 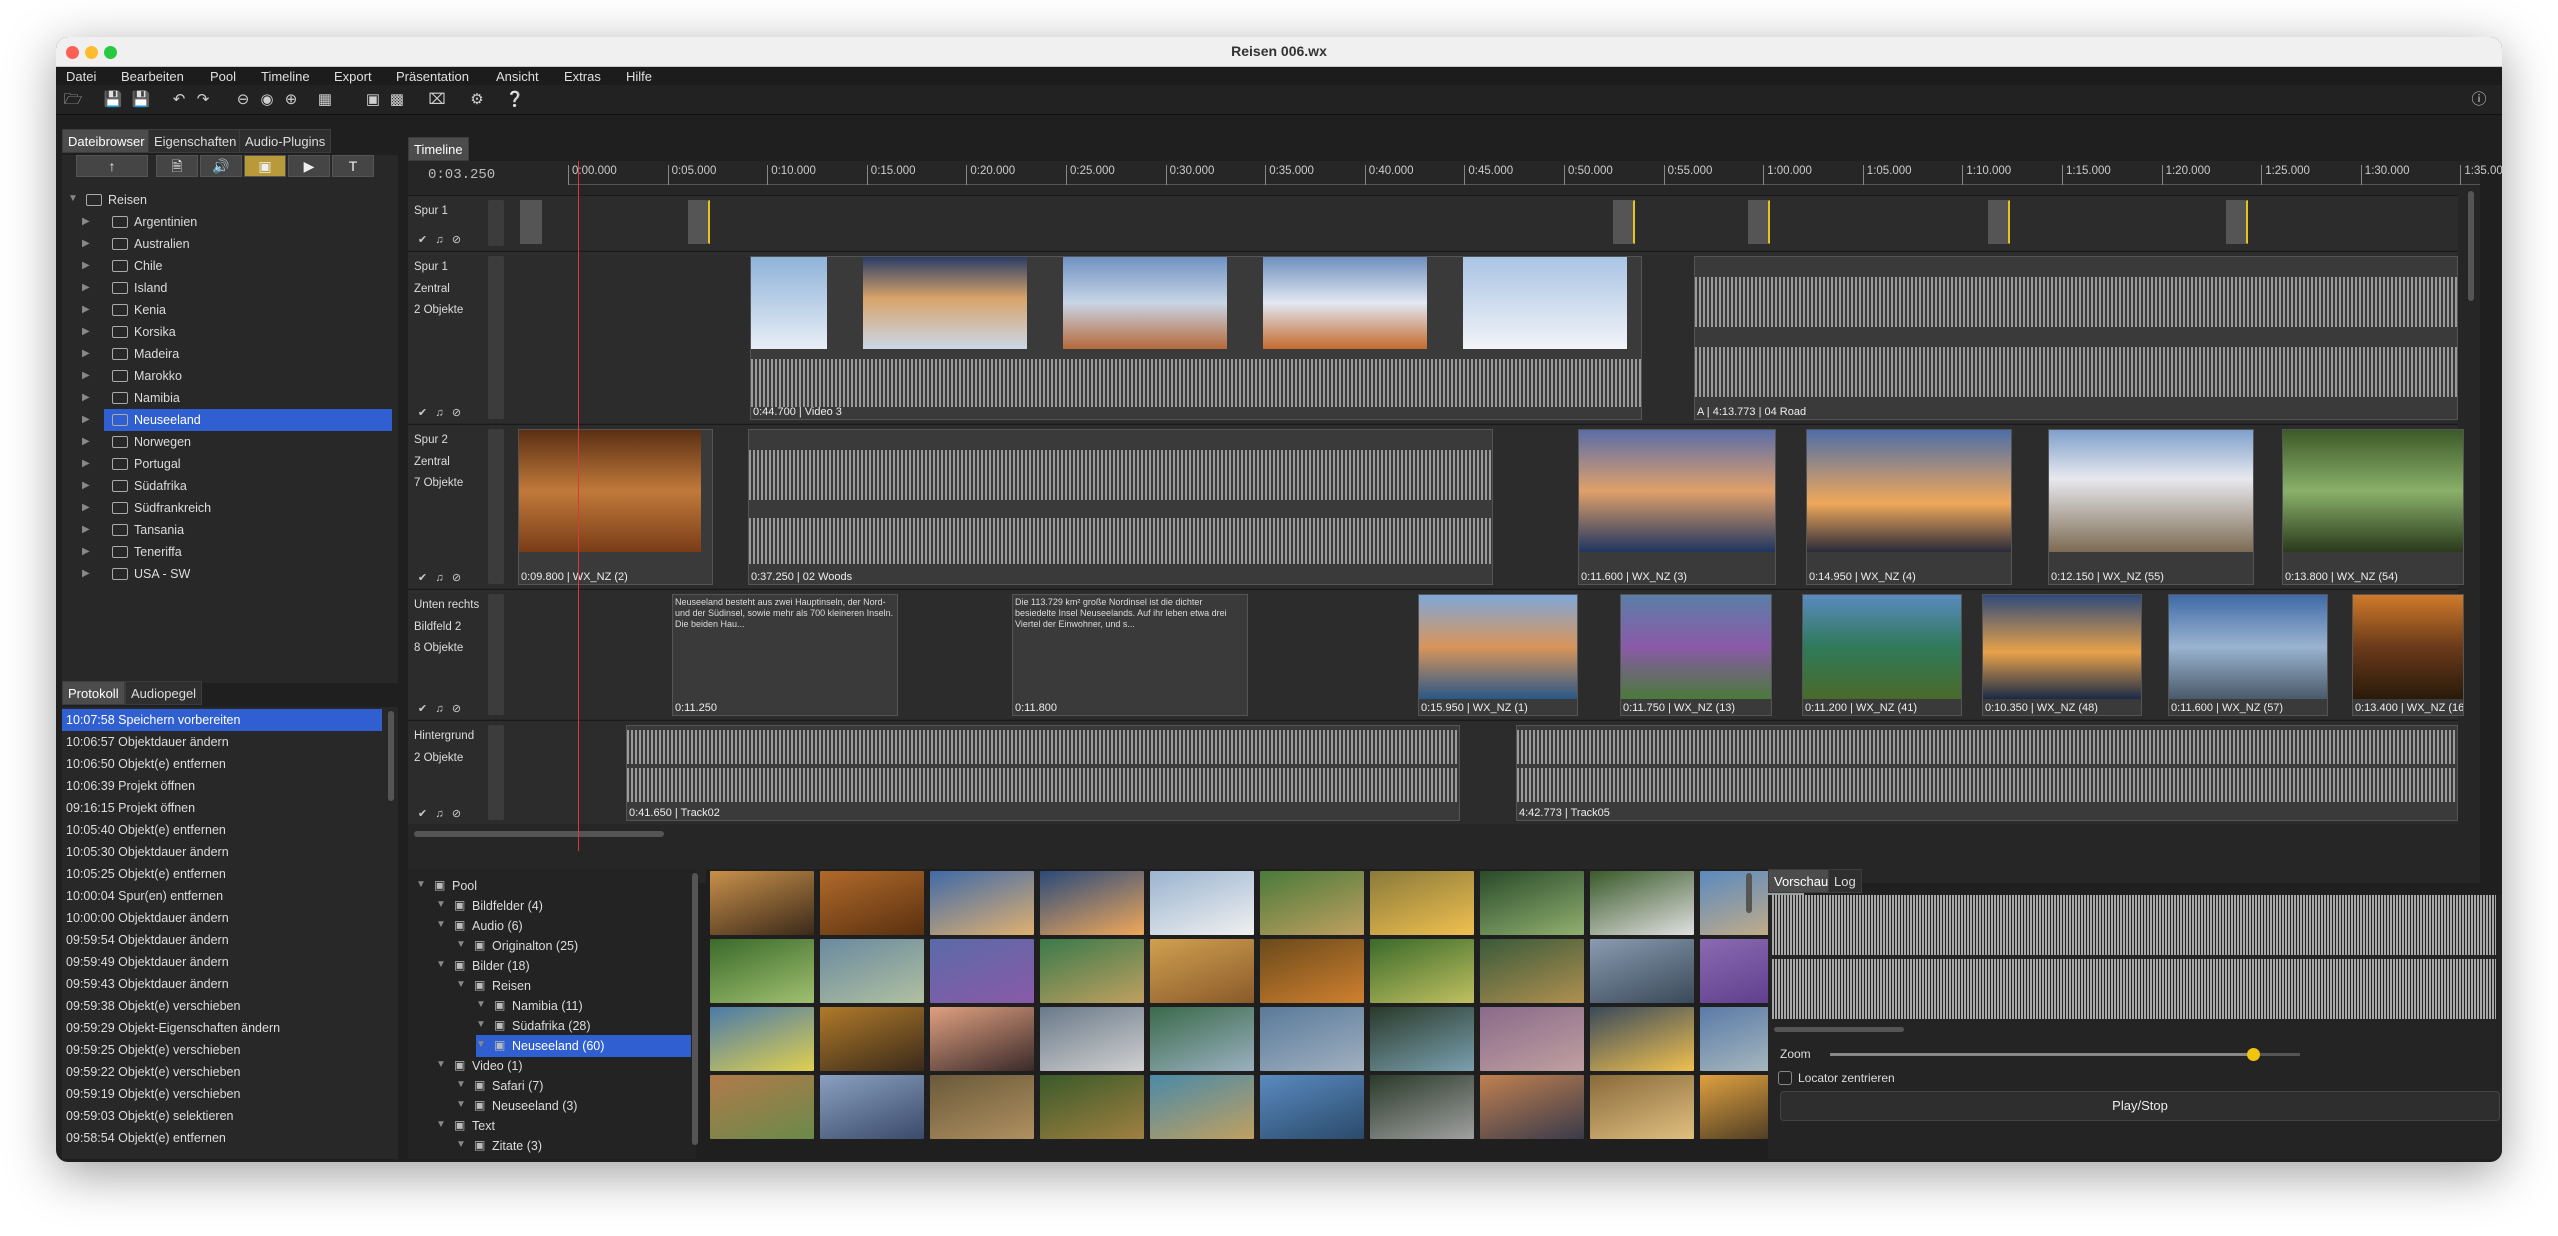 I want to click on presentation-icon: ▩, so click(x=397, y=100).